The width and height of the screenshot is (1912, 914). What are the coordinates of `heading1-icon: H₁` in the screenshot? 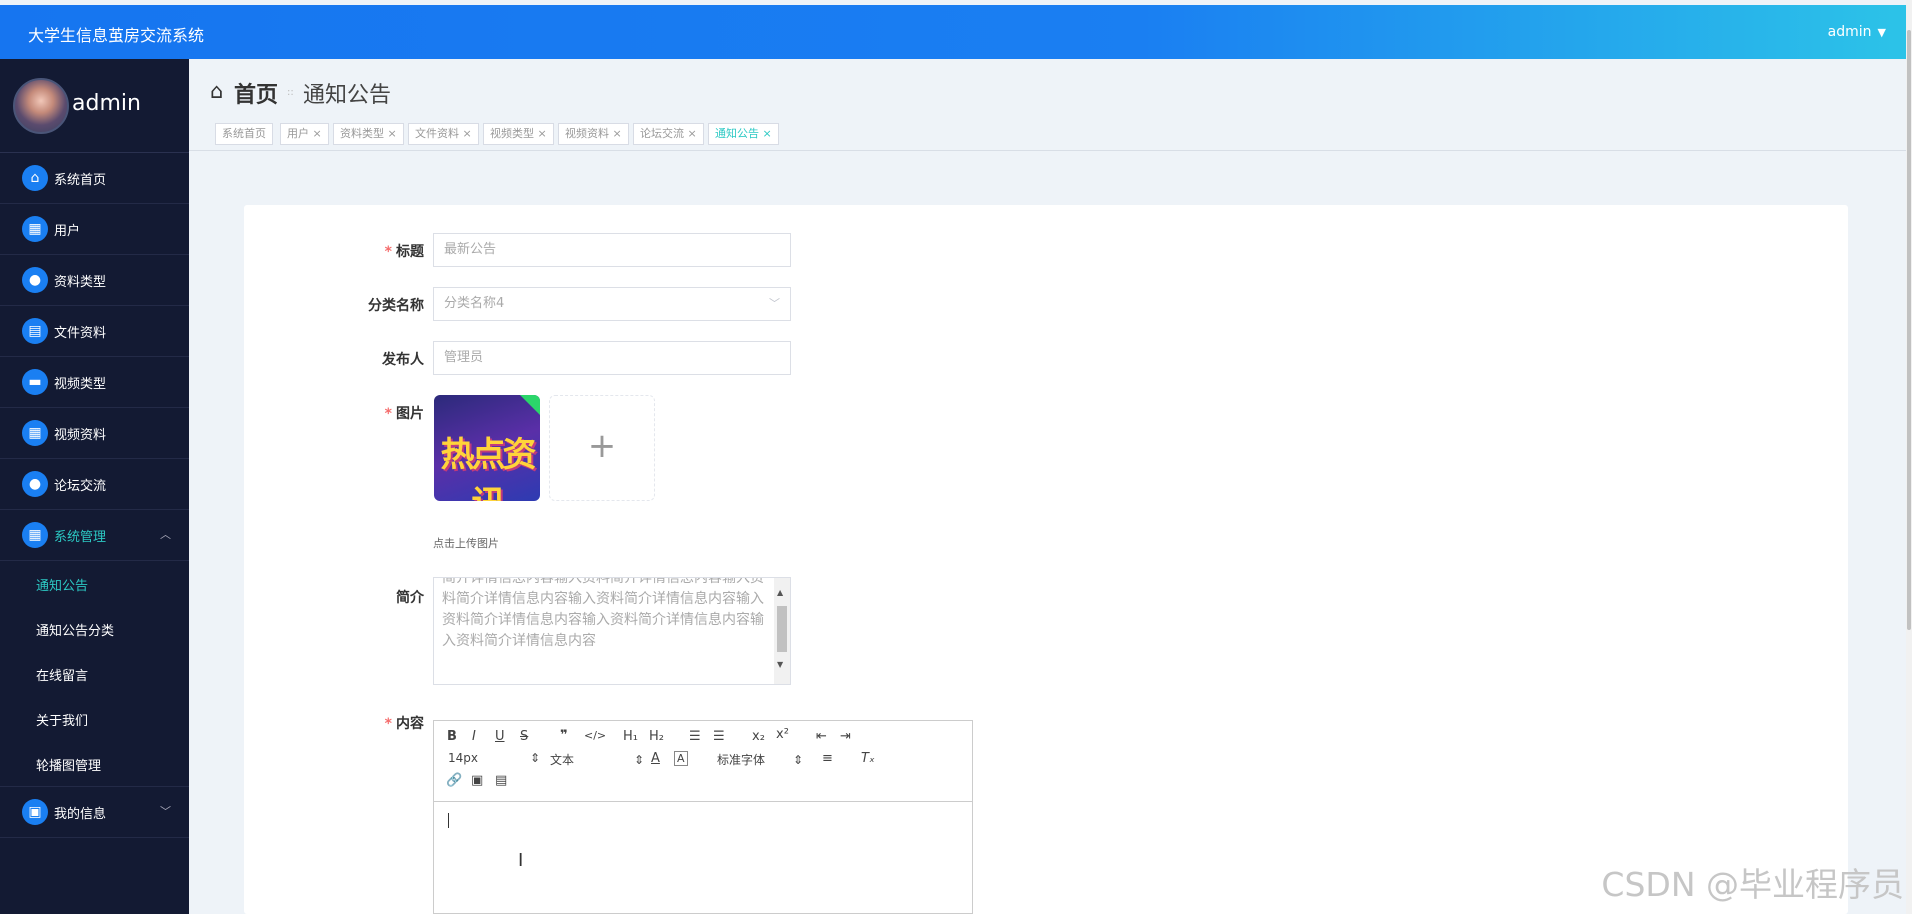 It's located at (630, 736).